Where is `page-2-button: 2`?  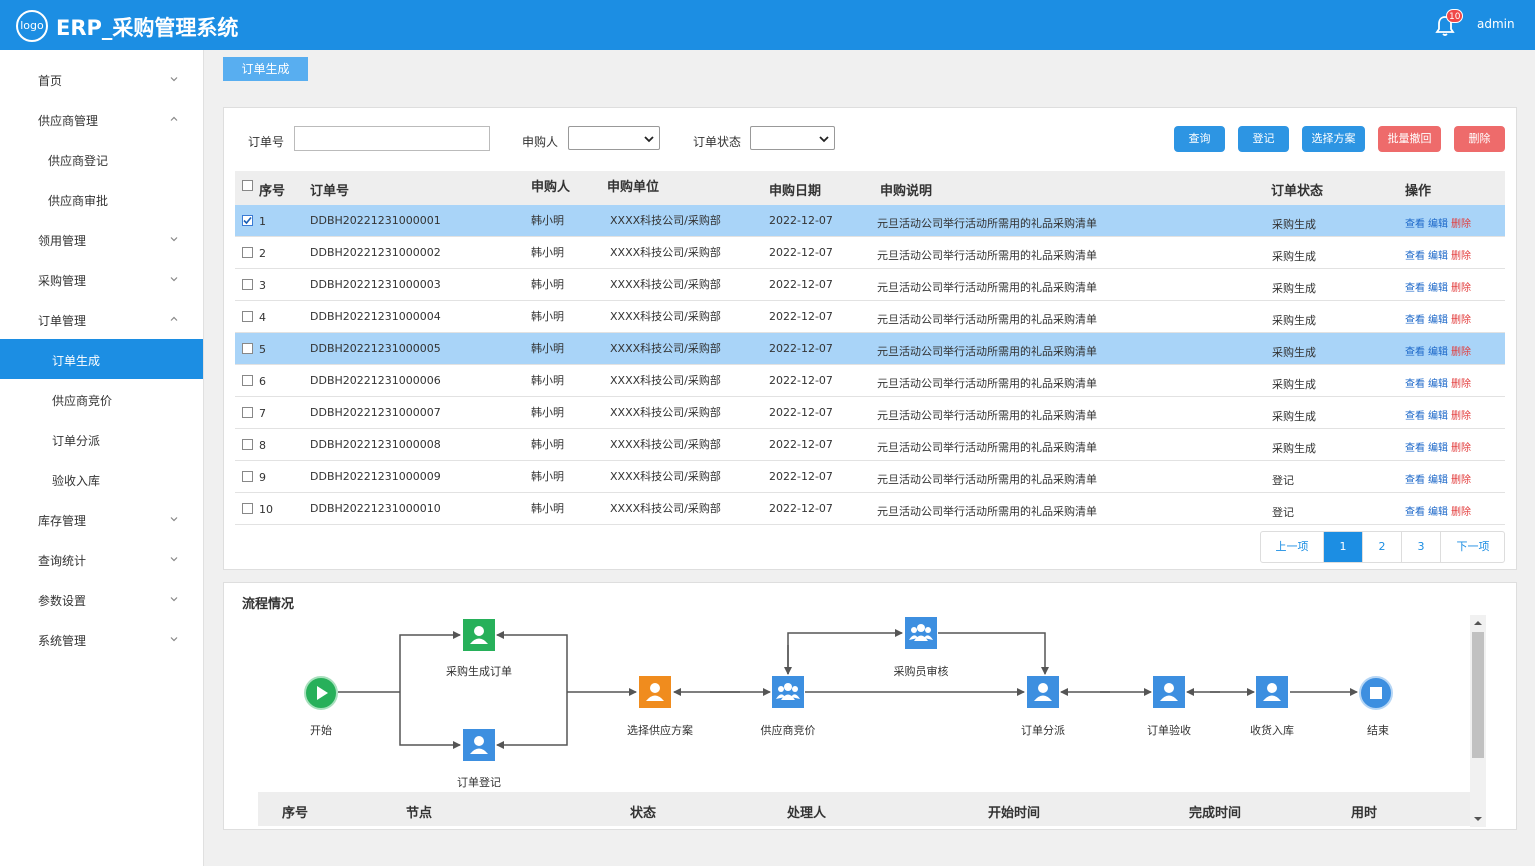
page-2-button: 2 is located at coordinates (1382, 547).